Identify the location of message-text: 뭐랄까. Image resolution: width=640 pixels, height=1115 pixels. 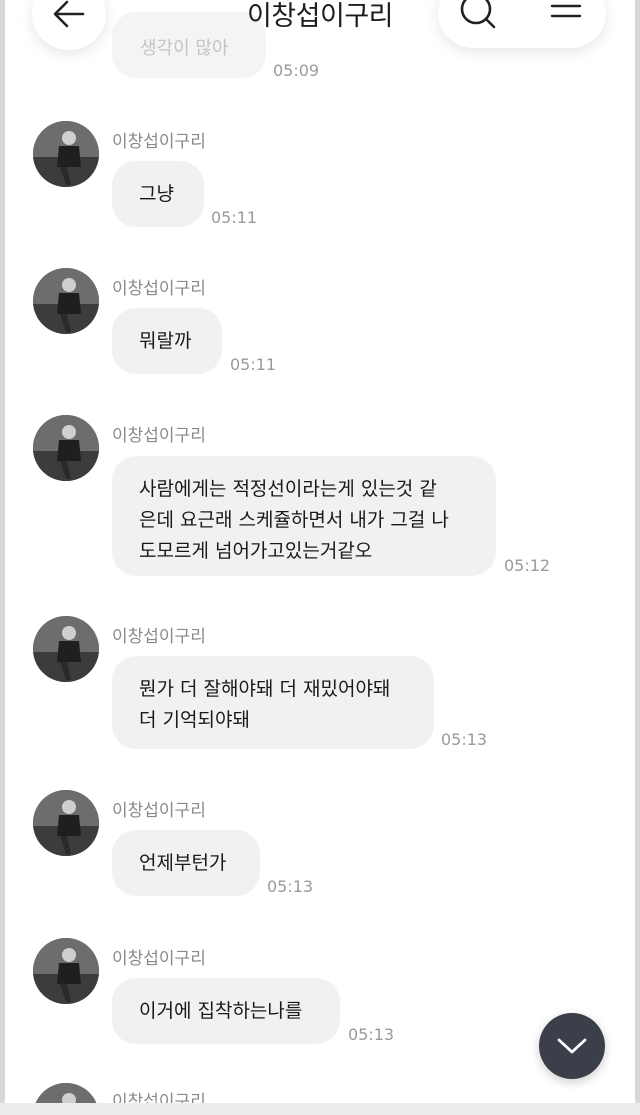
(165, 340).